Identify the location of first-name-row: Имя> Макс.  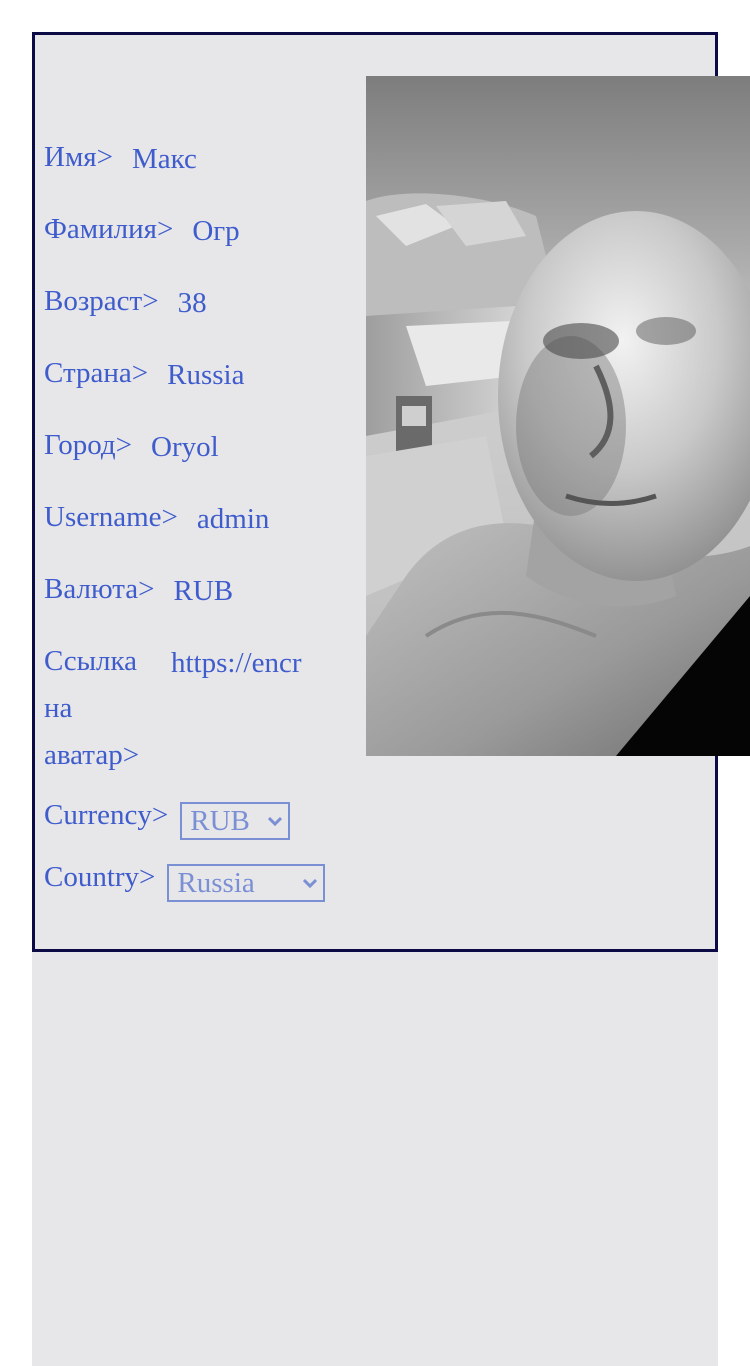
(120, 157).